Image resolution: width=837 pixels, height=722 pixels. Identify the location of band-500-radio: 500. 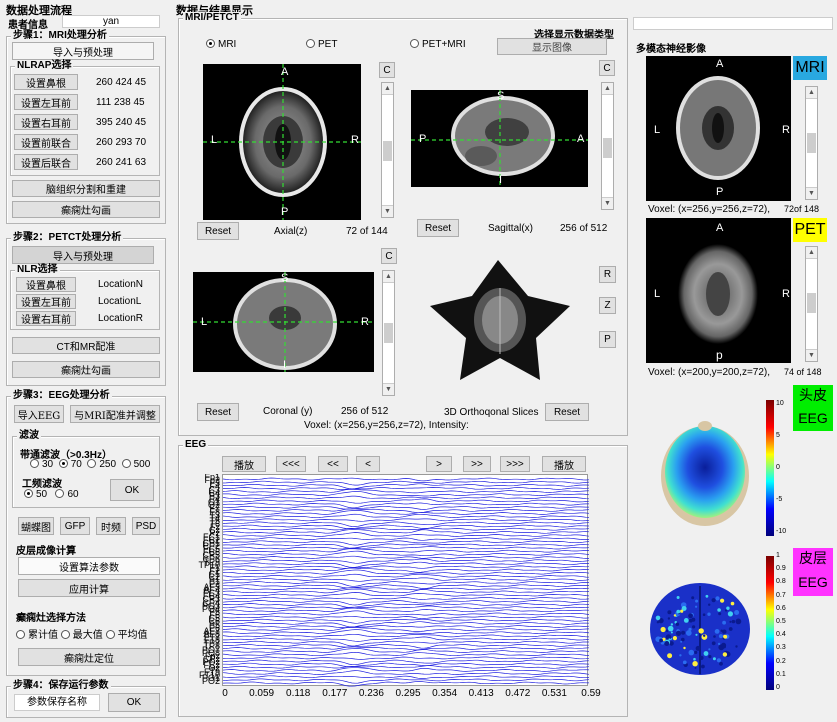
(135, 464).